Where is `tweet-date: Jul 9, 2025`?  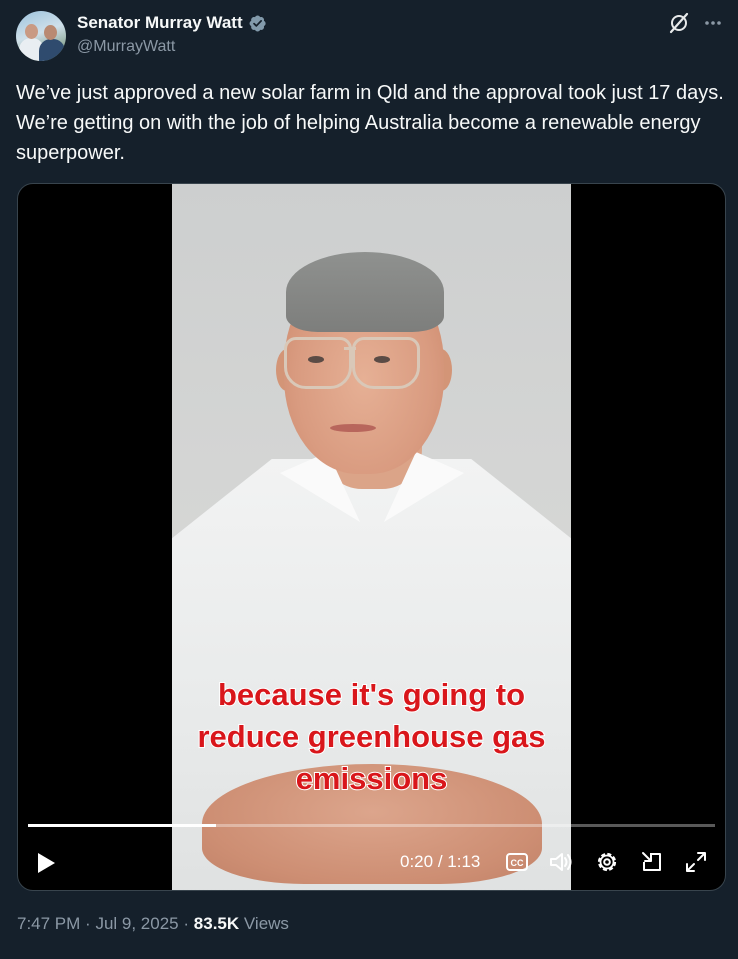 tweet-date: Jul 9, 2025 is located at coordinates (136, 923).